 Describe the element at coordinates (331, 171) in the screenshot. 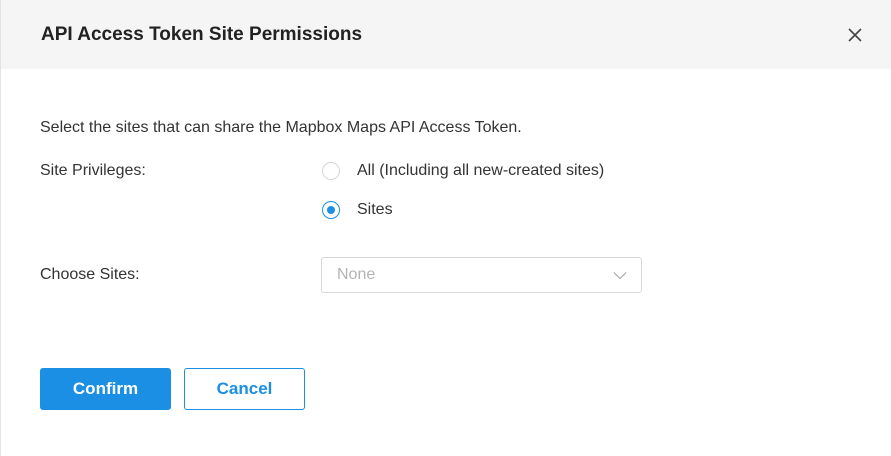

I see `radio-all-circle` at that location.